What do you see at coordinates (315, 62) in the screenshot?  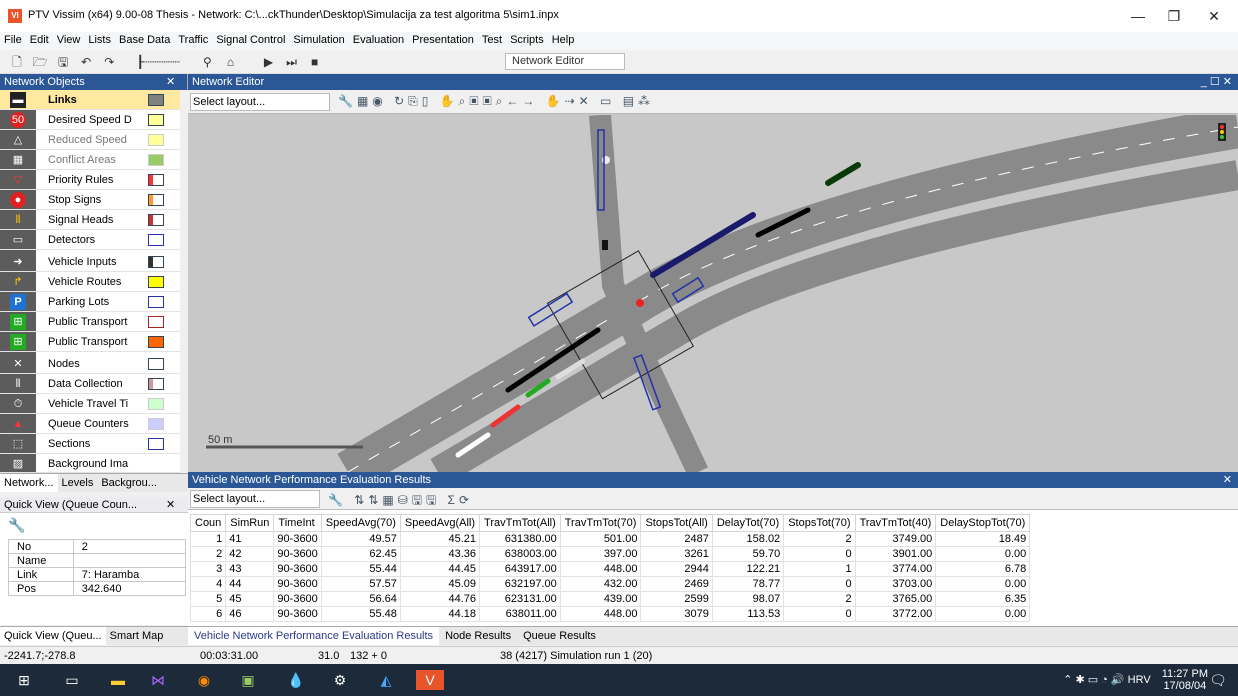 I see `stop-icon: ■` at bounding box center [315, 62].